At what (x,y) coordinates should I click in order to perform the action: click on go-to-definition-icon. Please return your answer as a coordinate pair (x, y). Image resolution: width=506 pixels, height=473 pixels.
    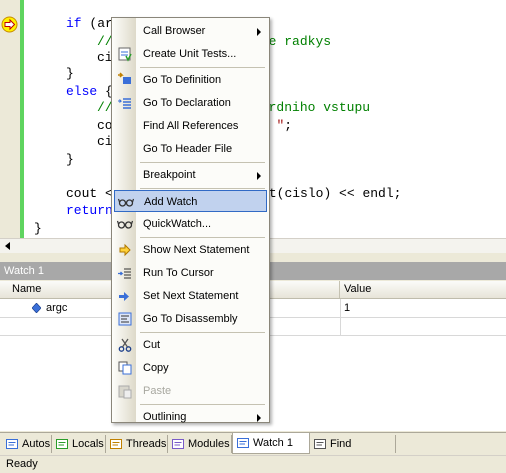
    Looking at the image, I should click on (124, 78).